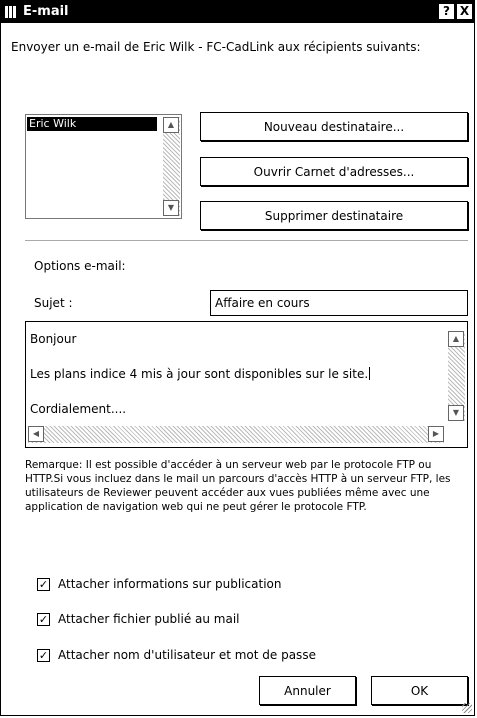  Describe the element at coordinates (246, 240) in the screenshot. I see `divider` at that location.